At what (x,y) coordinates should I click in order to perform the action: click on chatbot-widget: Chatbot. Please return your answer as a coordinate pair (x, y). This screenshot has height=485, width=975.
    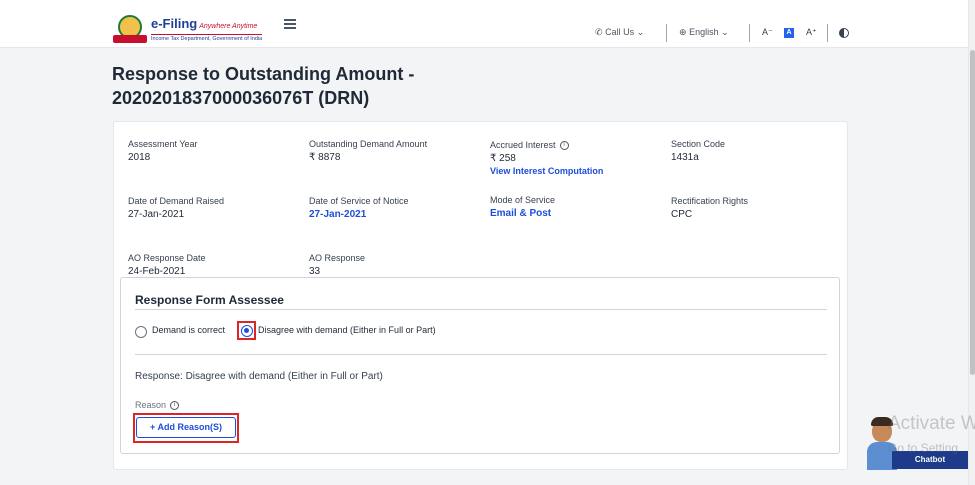
    Looking at the image, I should click on (916, 442).